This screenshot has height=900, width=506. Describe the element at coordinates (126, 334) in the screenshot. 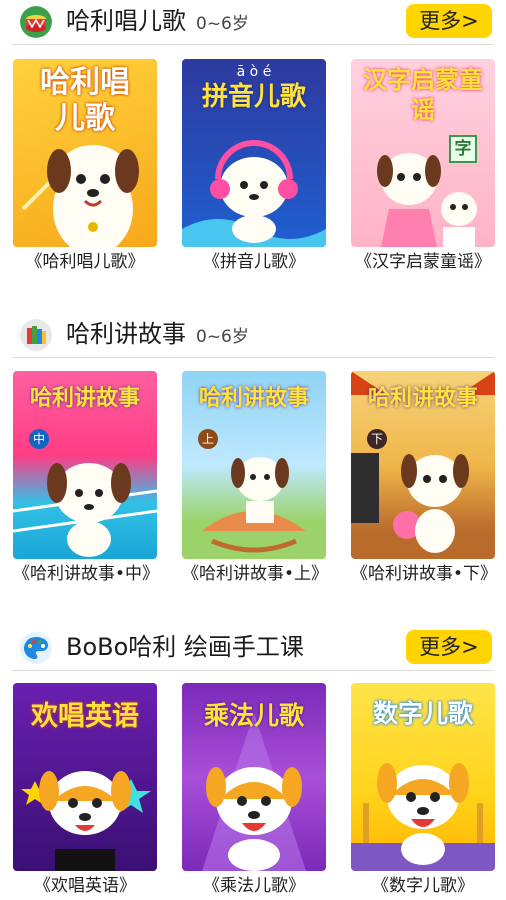

I see `section-title-text: 哈利讲故事` at that location.